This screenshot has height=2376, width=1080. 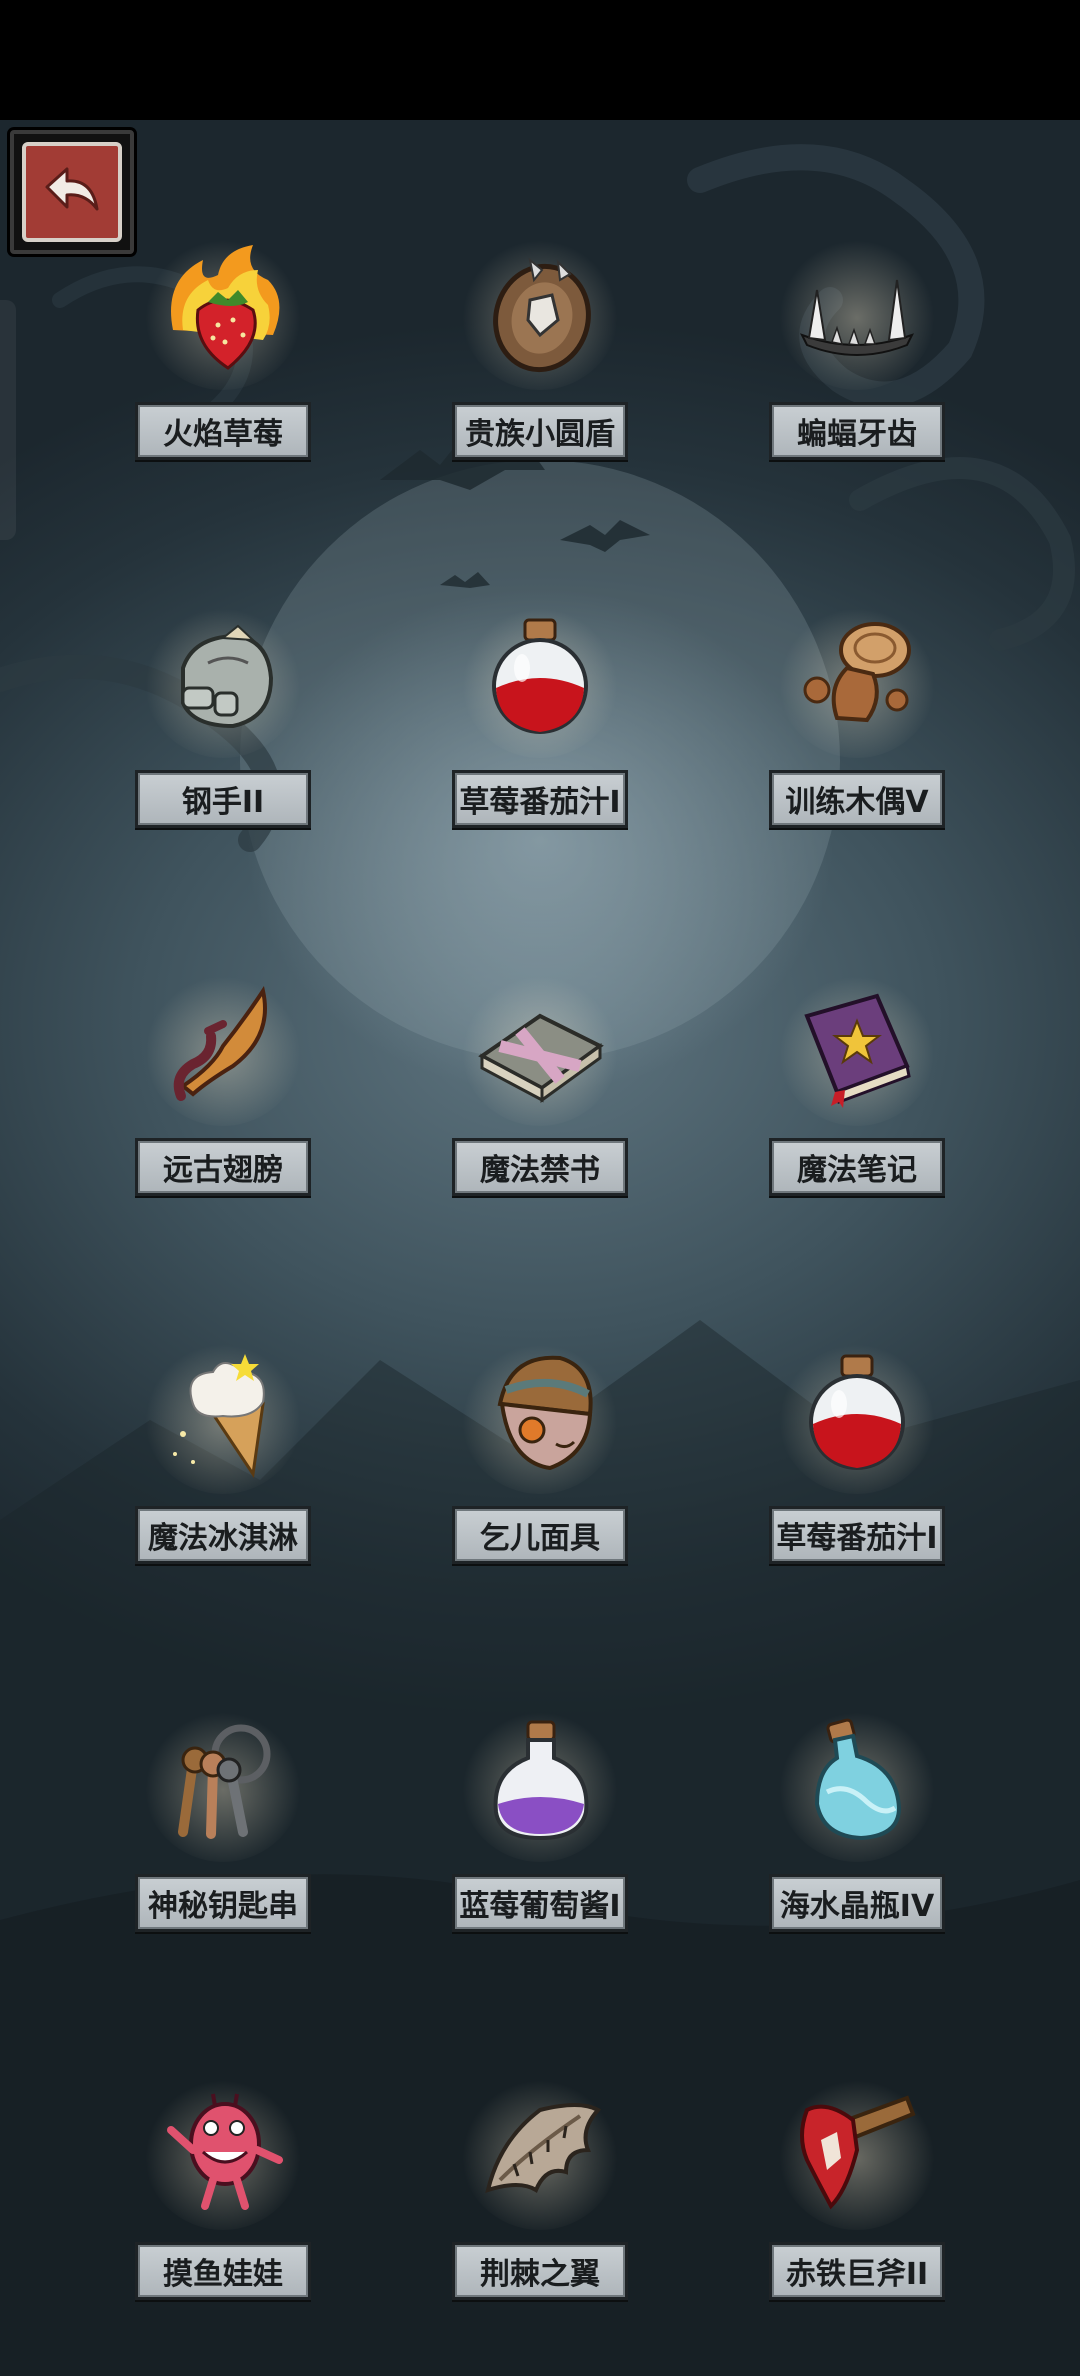 I want to click on pink-doll-icon, so click(x=223, y=2150).